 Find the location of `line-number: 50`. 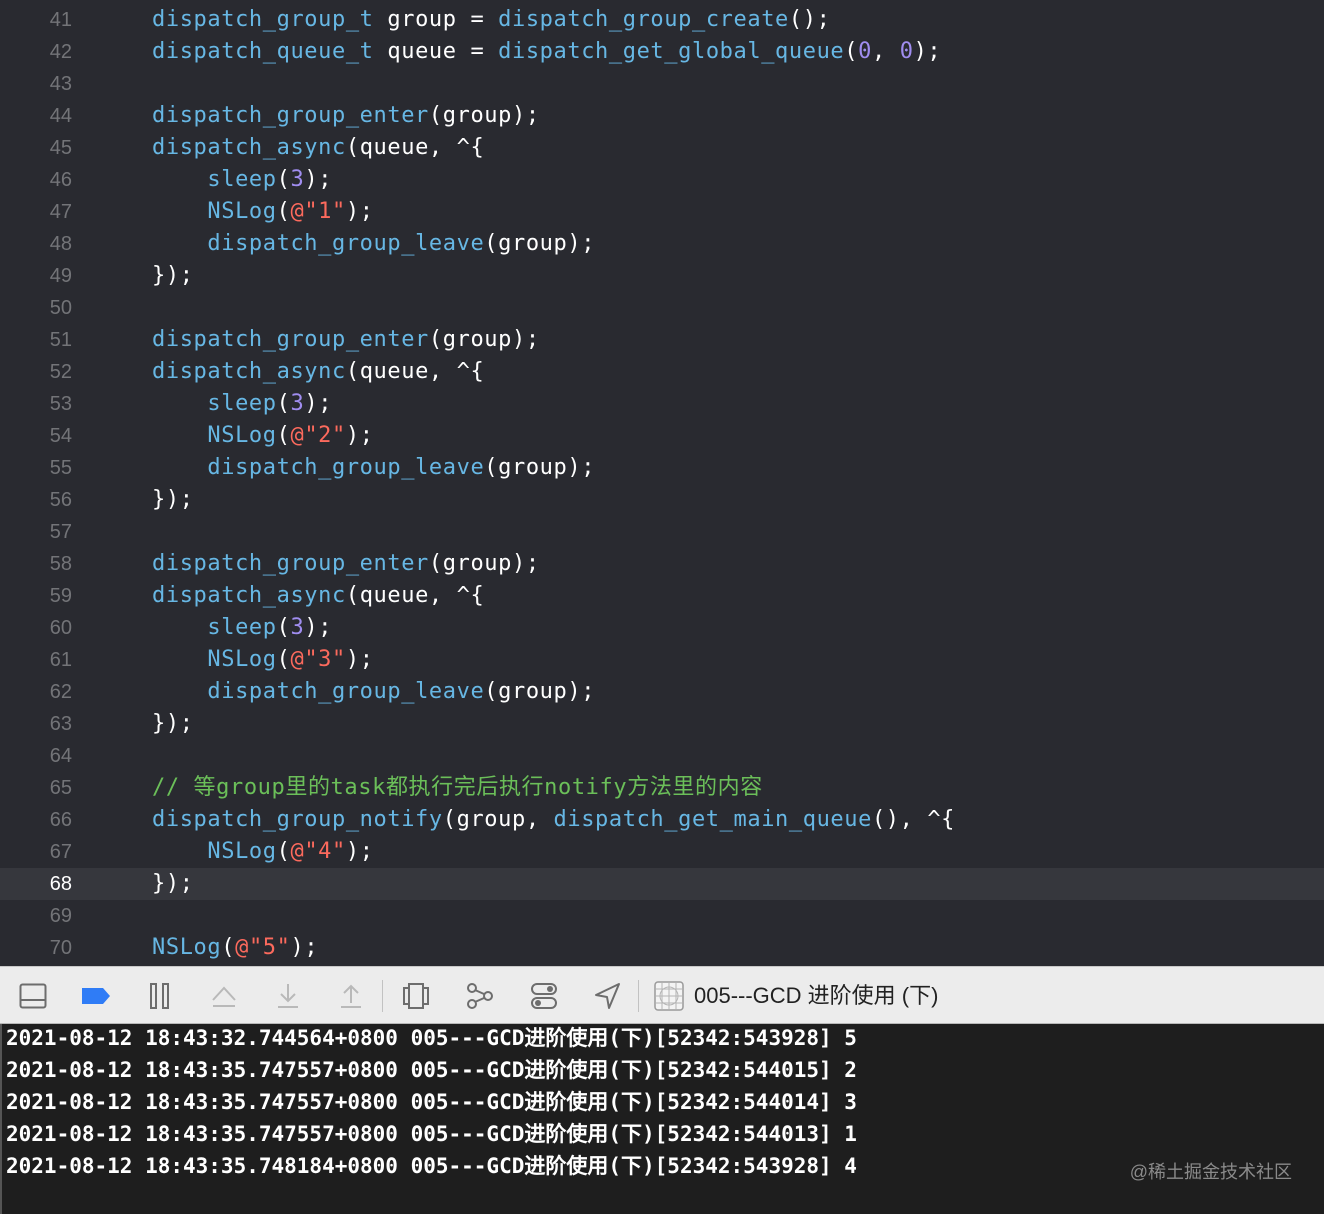

line-number: 50 is located at coordinates (36, 308).